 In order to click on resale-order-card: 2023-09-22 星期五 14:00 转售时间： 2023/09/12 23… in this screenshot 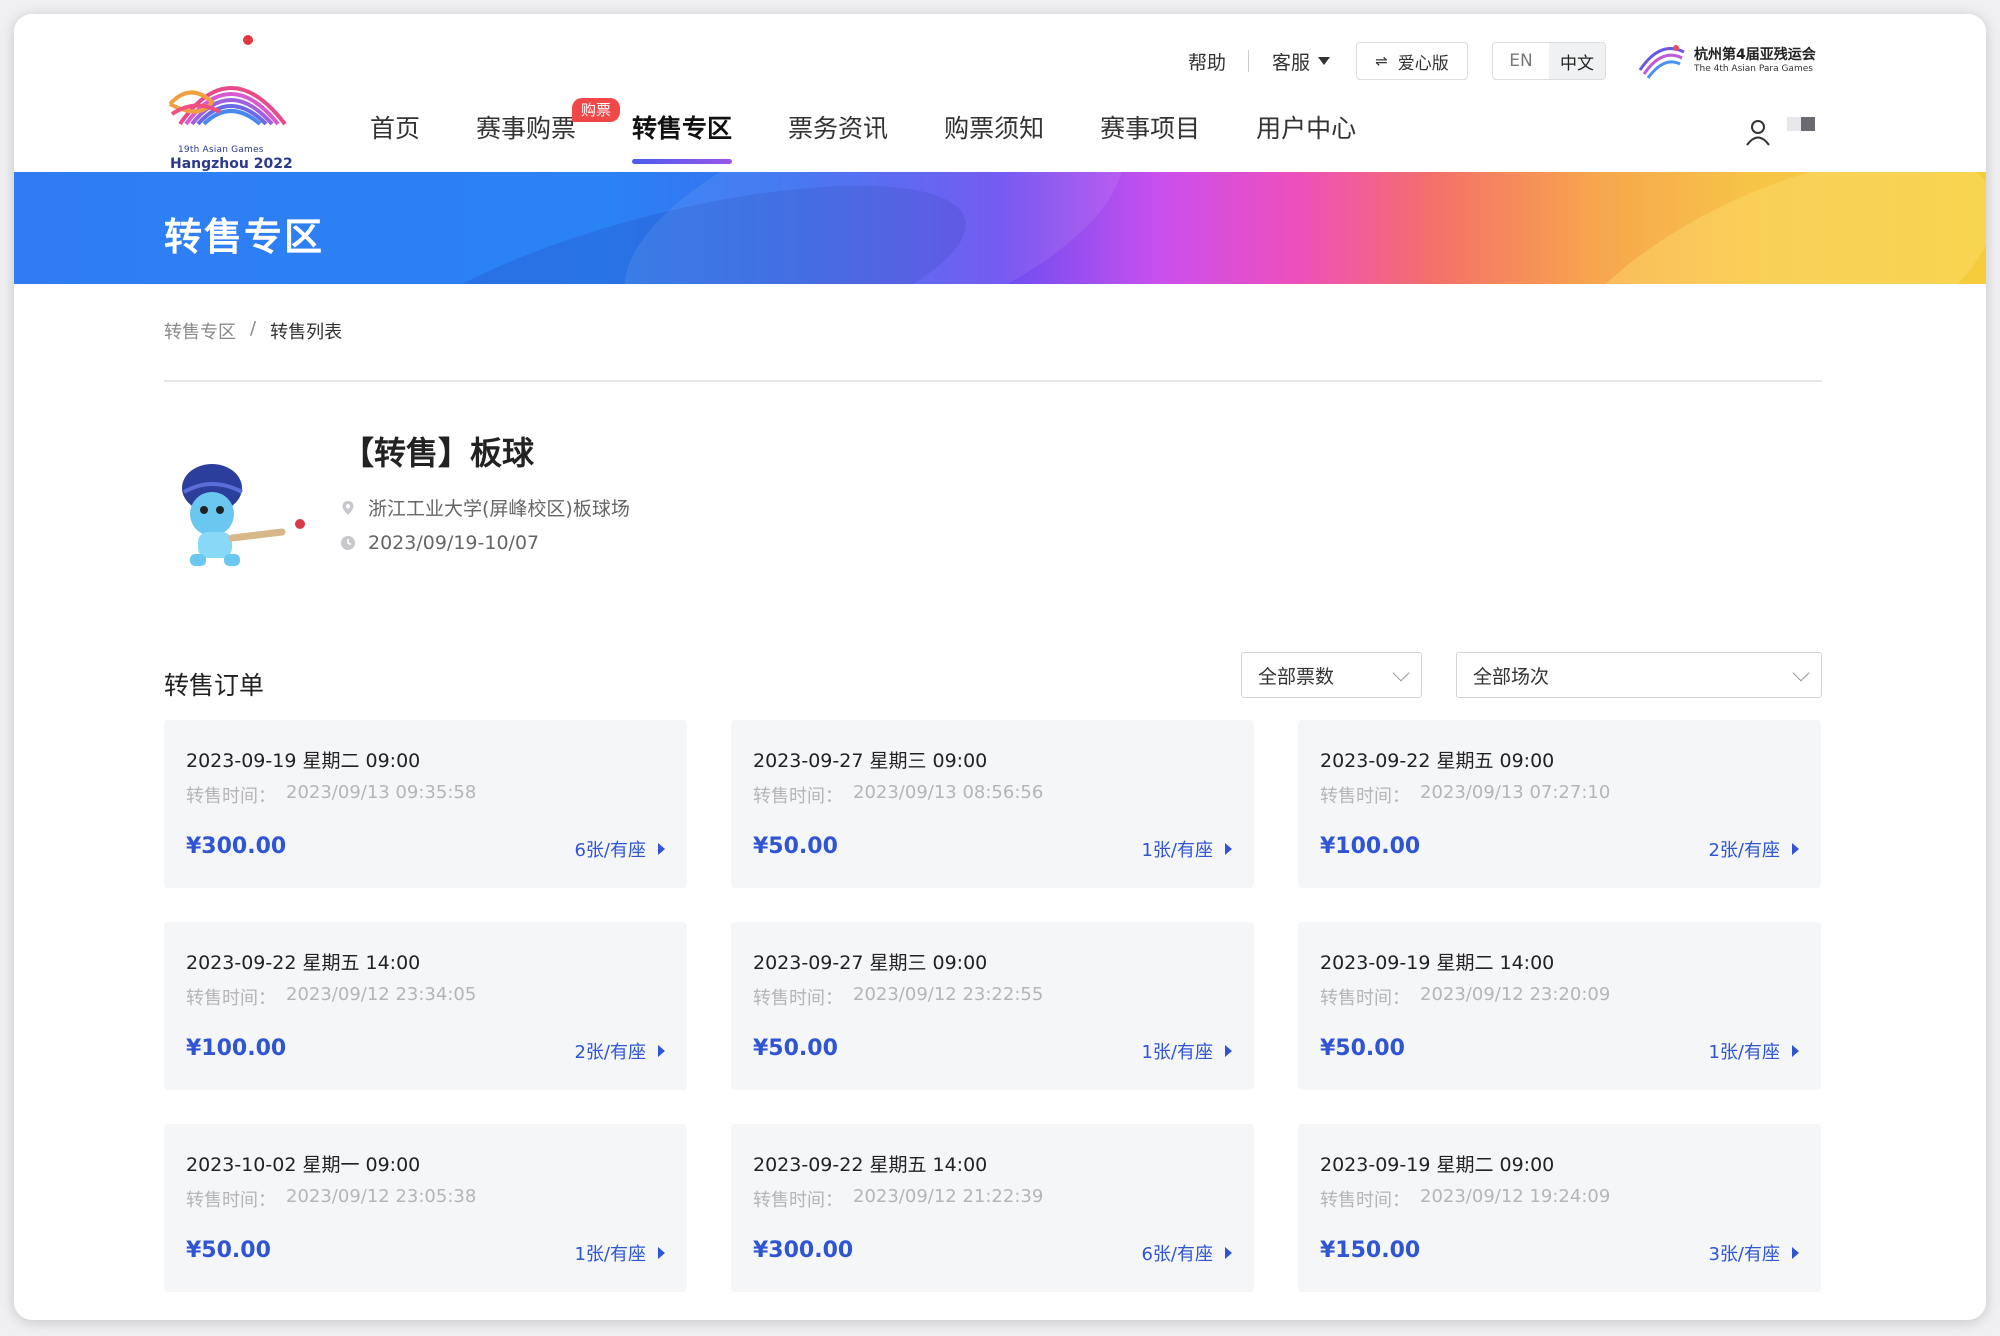, I will do `click(425, 1006)`.